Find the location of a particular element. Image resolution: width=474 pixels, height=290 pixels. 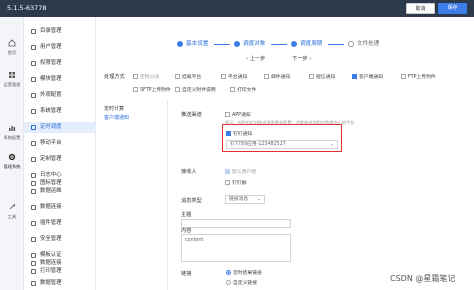

menu-item-schedule: 定时调度 is located at coordinates (60, 127).